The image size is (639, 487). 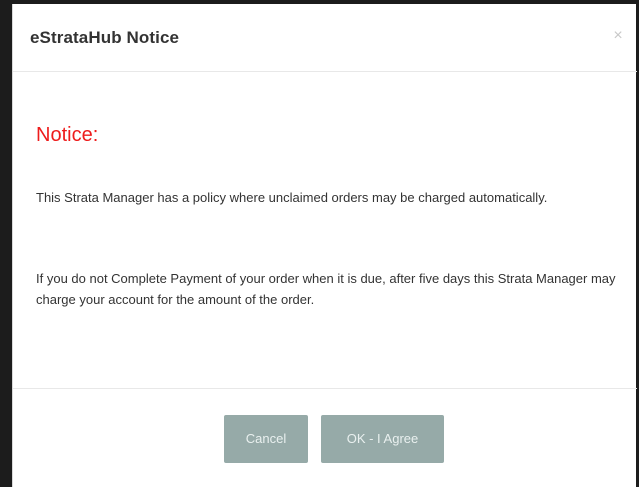 What do you see at coordinates (266, 439) in the screenshot?
I see `cancel-button: Cancel` at bounding box center [266, 439].